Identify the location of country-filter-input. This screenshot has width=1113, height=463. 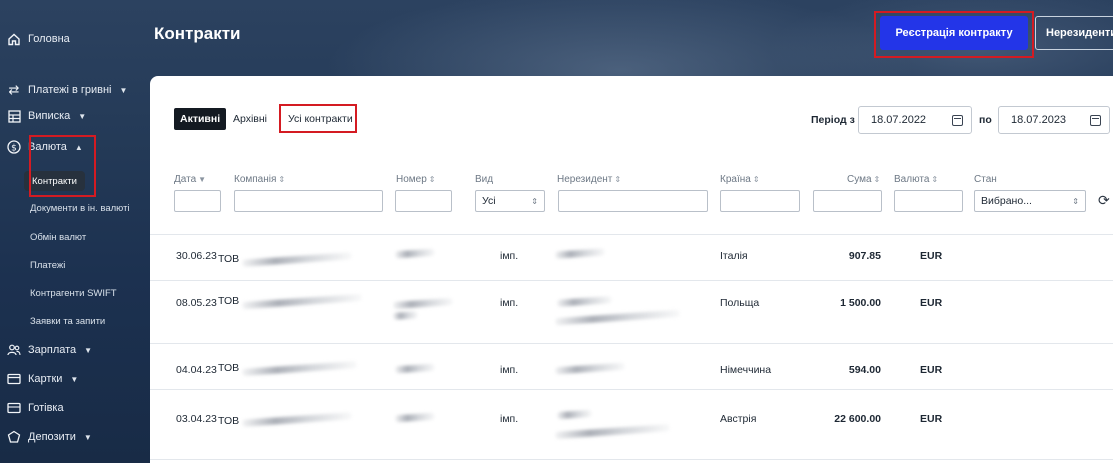
(760, 201).